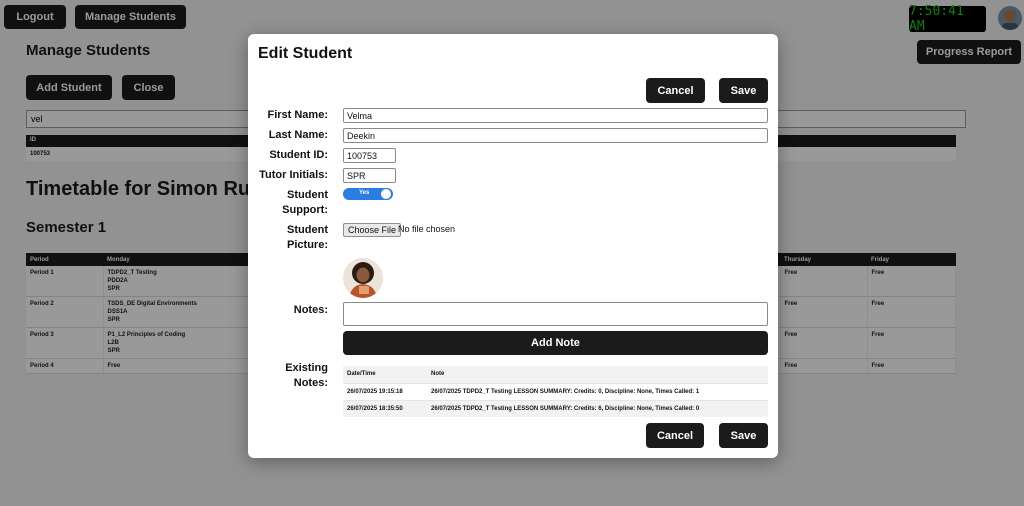  Describe the element at coordinates (306, 375) in the screenshot. I see `existing-notes-label: Existing Notes:` at that location.